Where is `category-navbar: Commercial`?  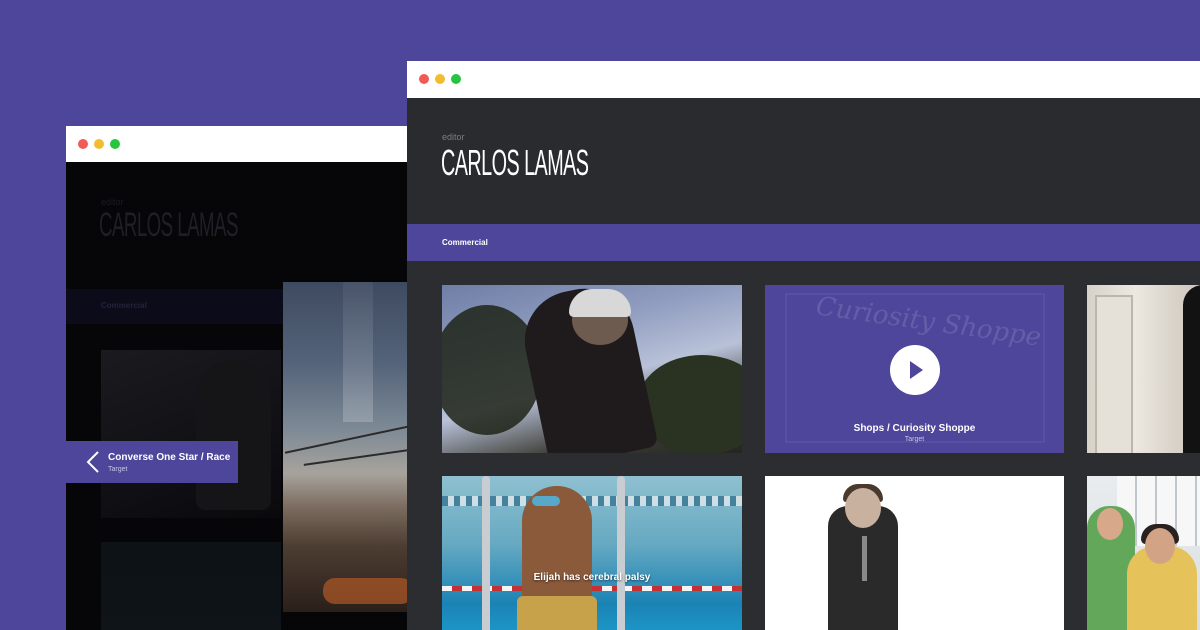
category-navbar: Commercial is located at coordinates (803, 242).